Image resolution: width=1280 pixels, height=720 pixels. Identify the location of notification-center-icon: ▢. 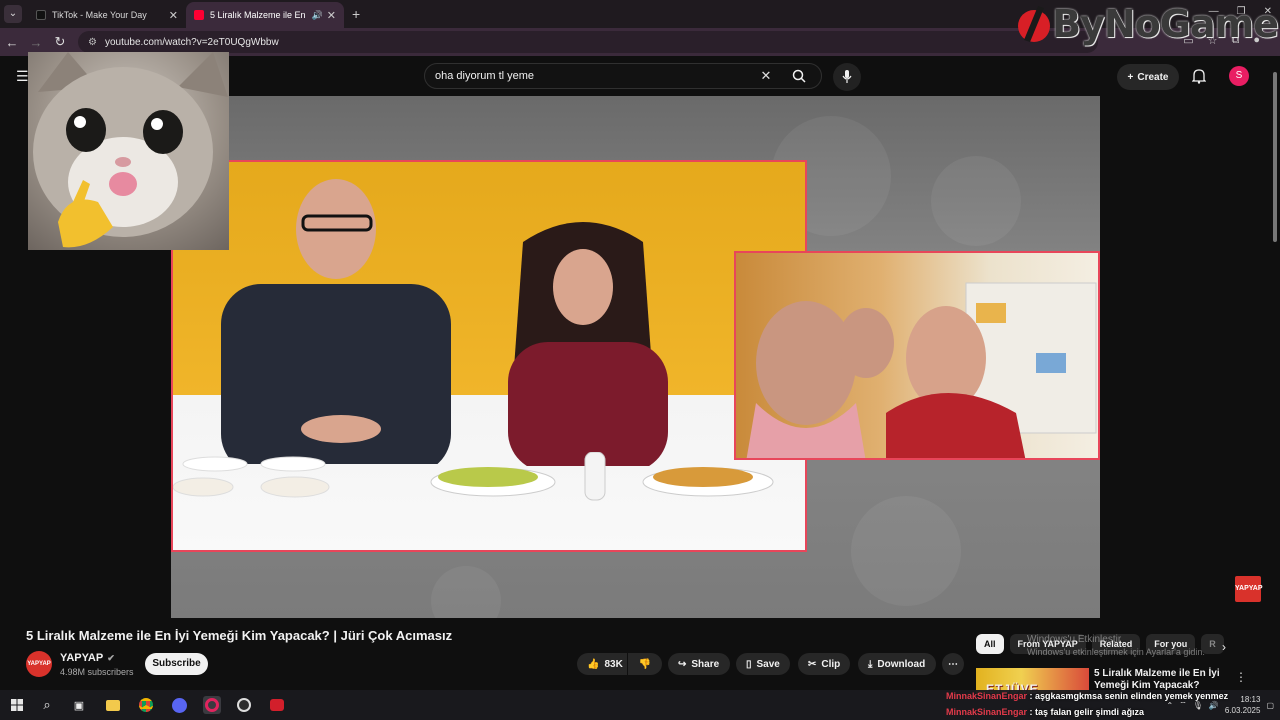
(1270, 705).